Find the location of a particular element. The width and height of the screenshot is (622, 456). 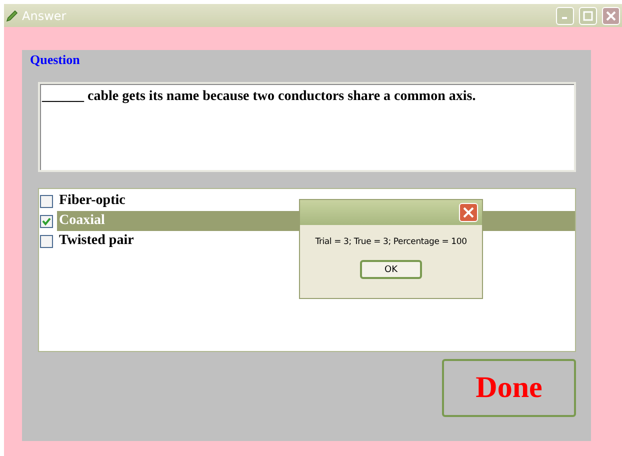

maximize-icon is located at coordinates (588, 15).